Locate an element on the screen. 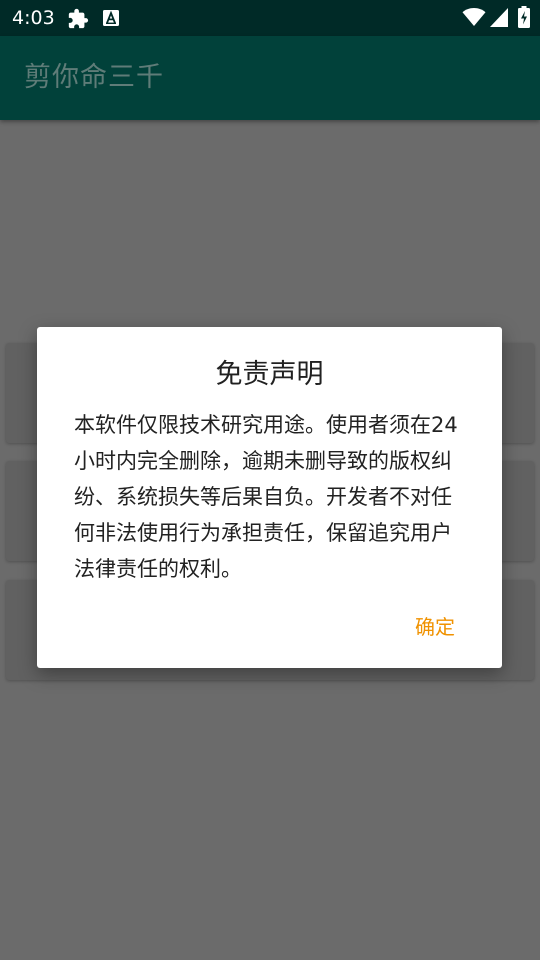 The image size is (540, 960). status-time: 4:03 is located at coordinates (33, 18).